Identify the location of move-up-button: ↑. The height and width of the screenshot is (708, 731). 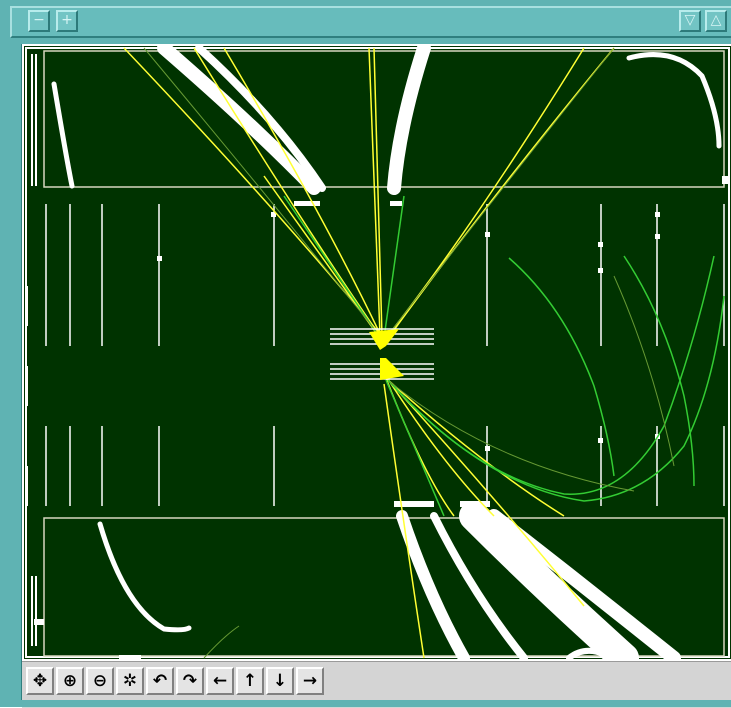
(250, 681).